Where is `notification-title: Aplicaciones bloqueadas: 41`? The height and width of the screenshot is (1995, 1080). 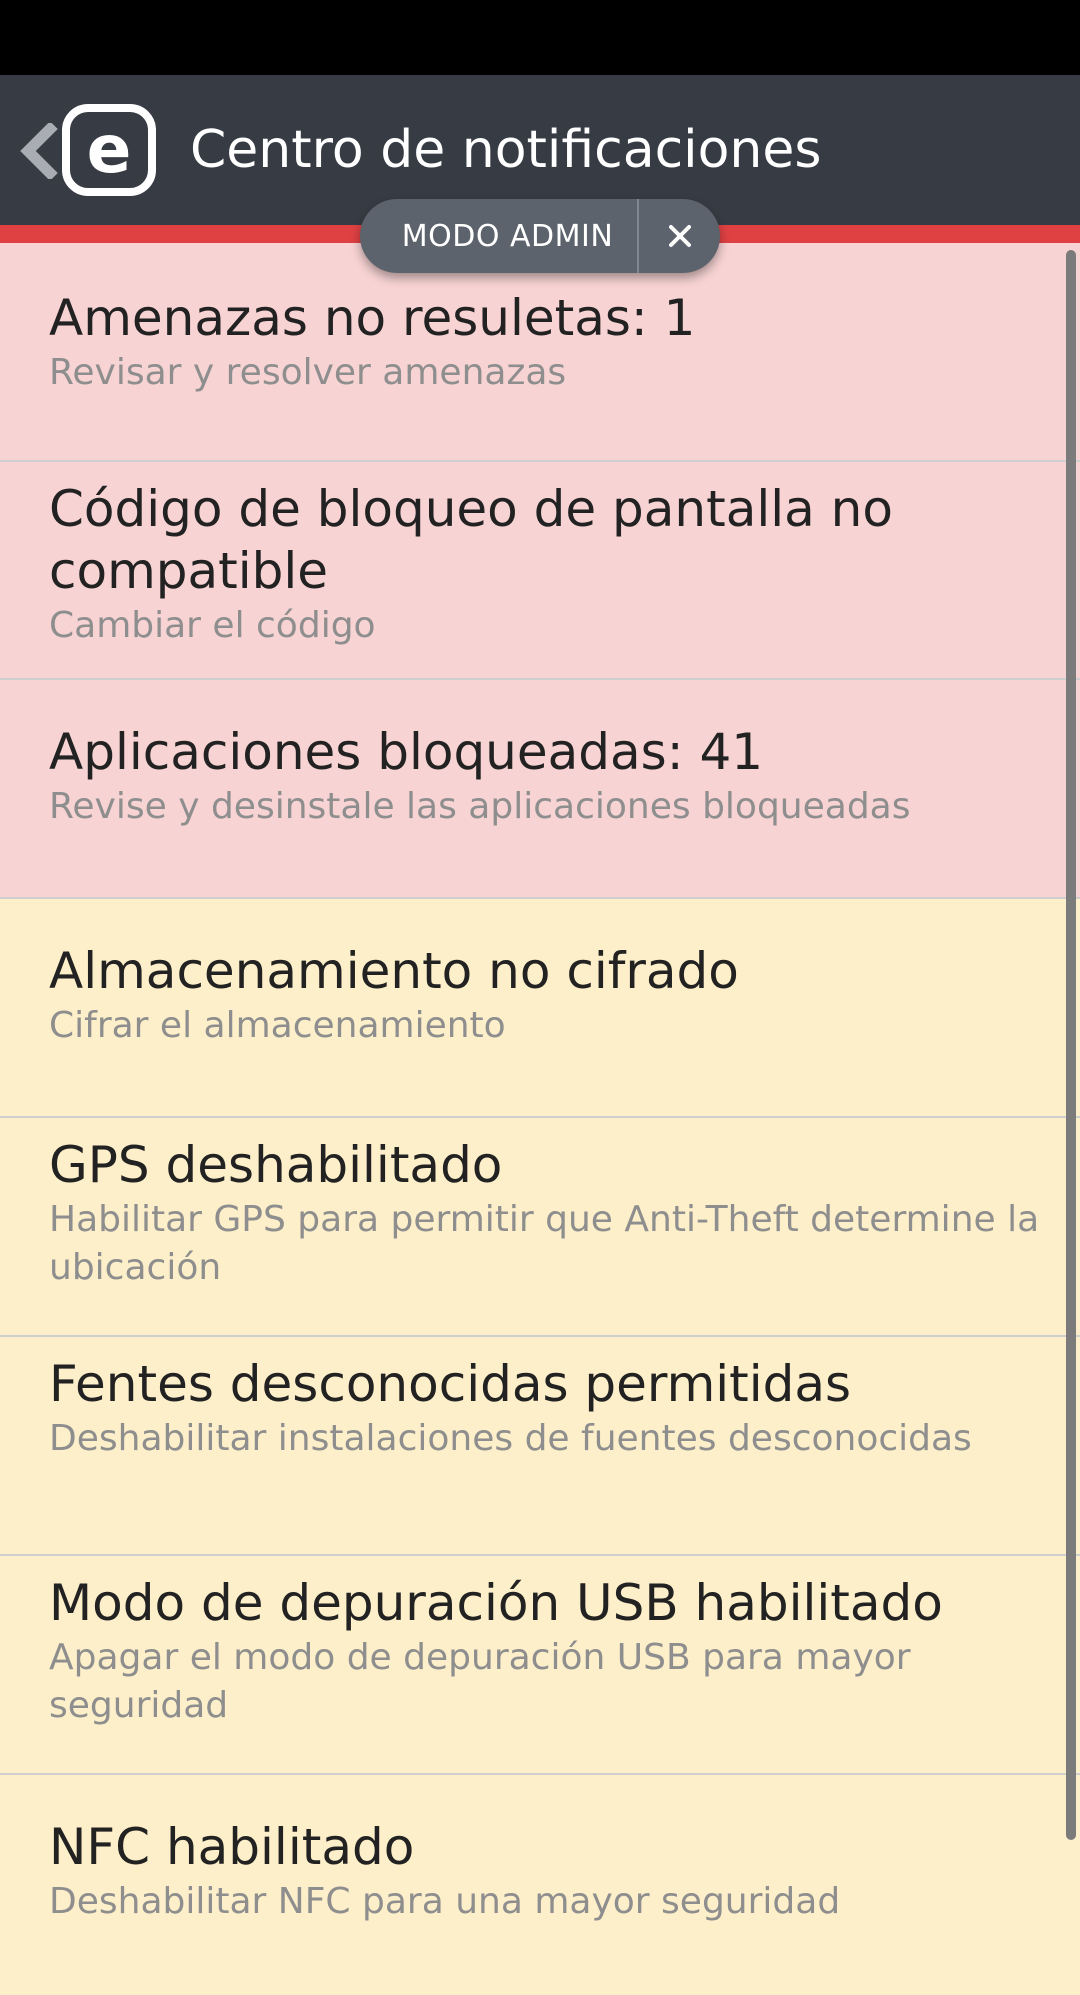 notification-title: Aplicaciones bloqueadas: 41 is located at coordinates (406, 752).